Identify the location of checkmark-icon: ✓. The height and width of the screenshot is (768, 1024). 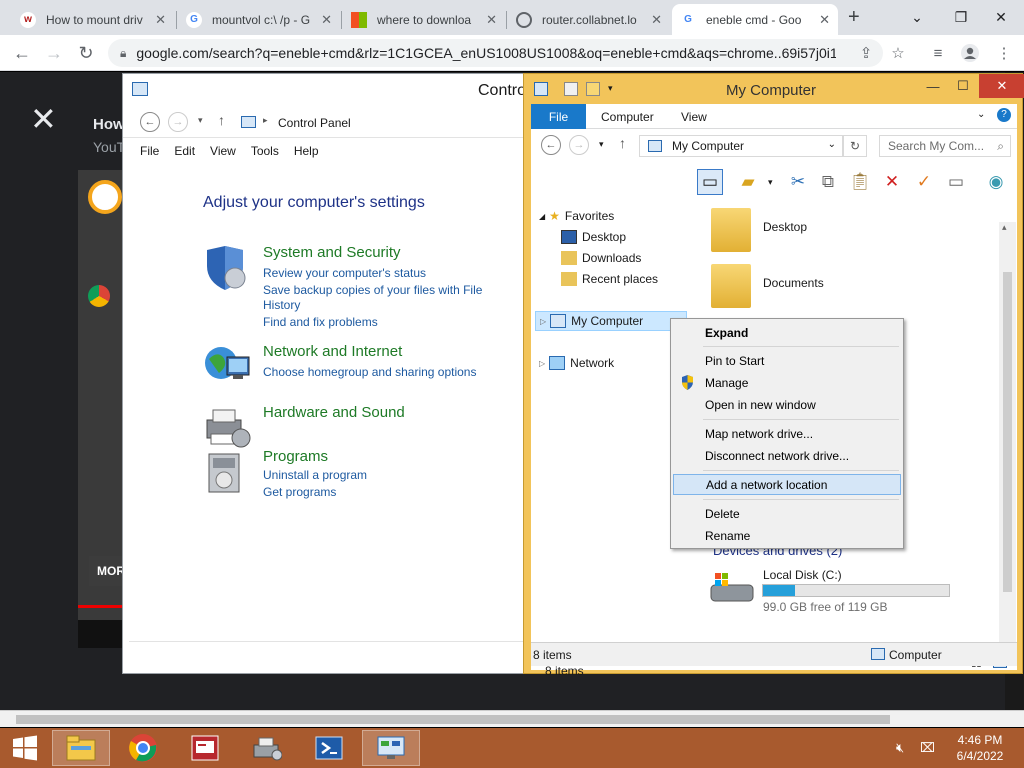
(924, 182).